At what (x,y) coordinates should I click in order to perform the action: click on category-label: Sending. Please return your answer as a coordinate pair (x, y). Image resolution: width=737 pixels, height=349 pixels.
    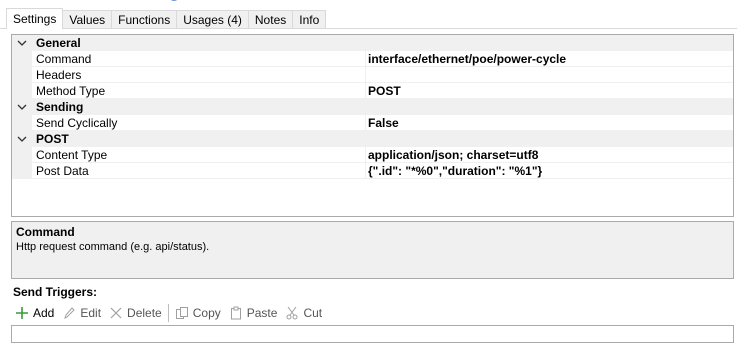
    Looking at the image, I should click on (60, 107).